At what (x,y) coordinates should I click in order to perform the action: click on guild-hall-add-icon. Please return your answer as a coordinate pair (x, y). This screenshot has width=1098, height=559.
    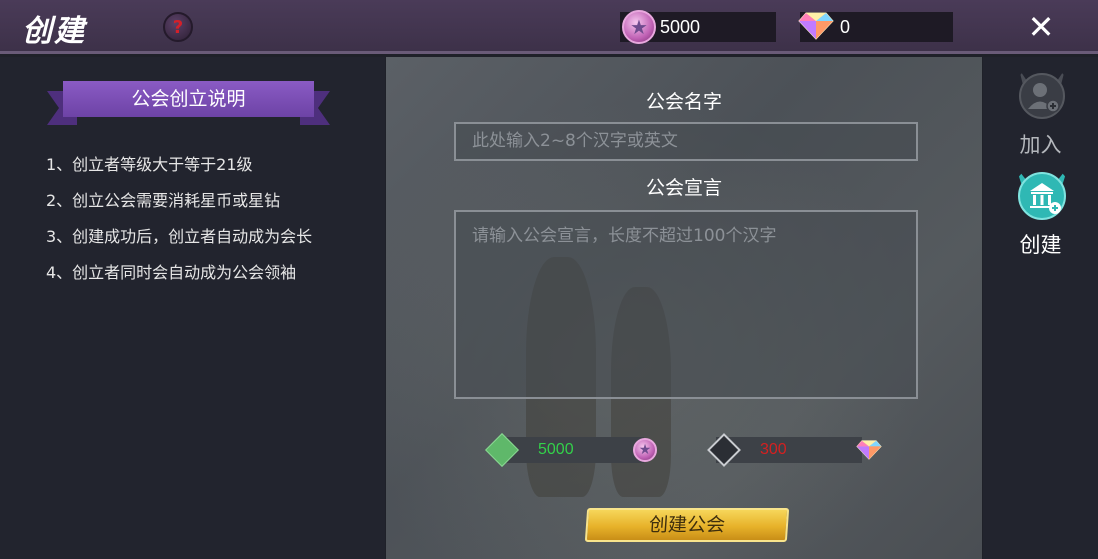
    Looking at the image, I should click on (1042, 193).